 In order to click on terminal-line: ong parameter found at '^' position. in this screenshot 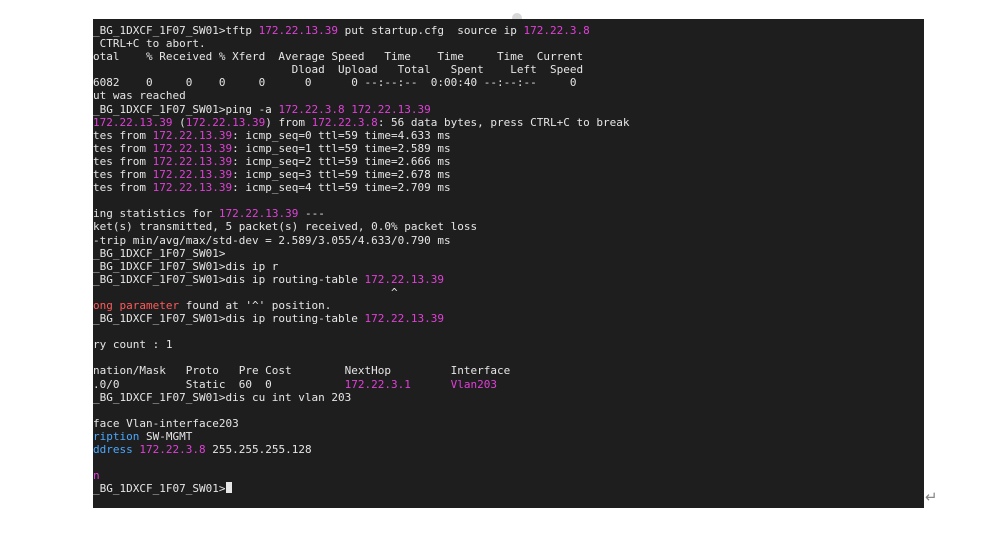, I will do `click(361, 305)`.